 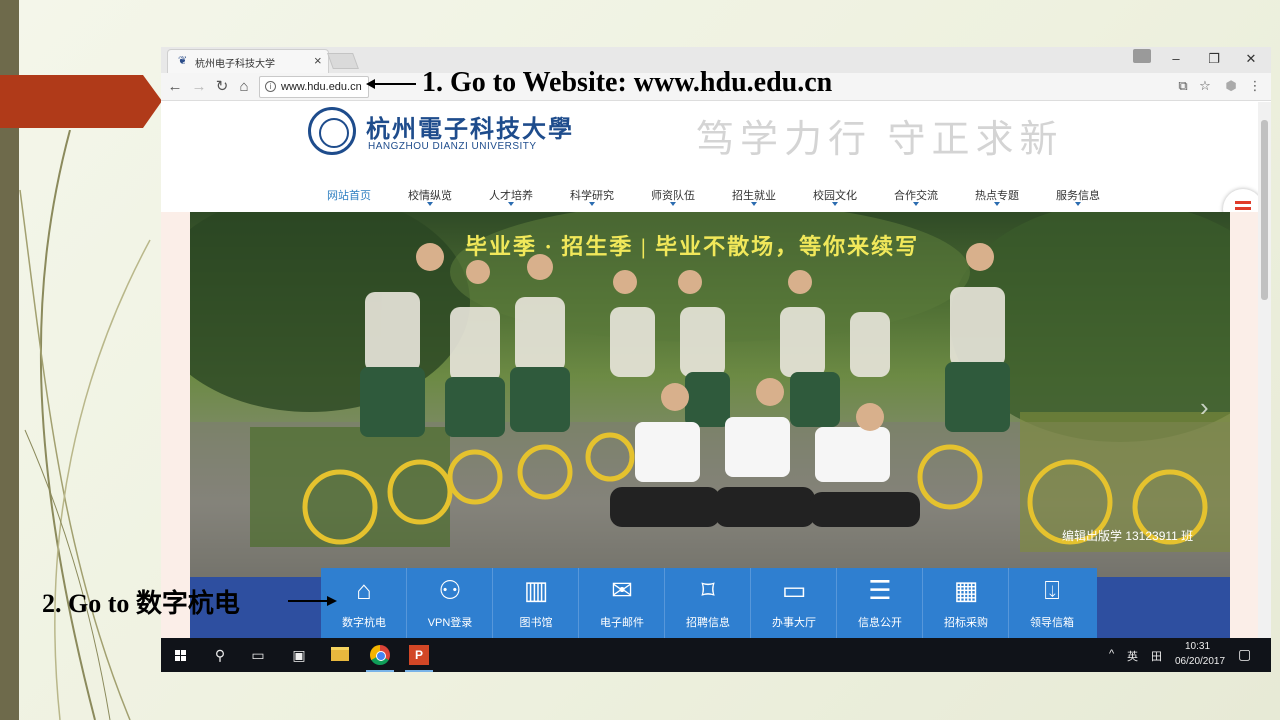 What do you see at coordinates (1142, 56) in the screenshot?
I see `profile-icon` at bounding box center [1142, 56].